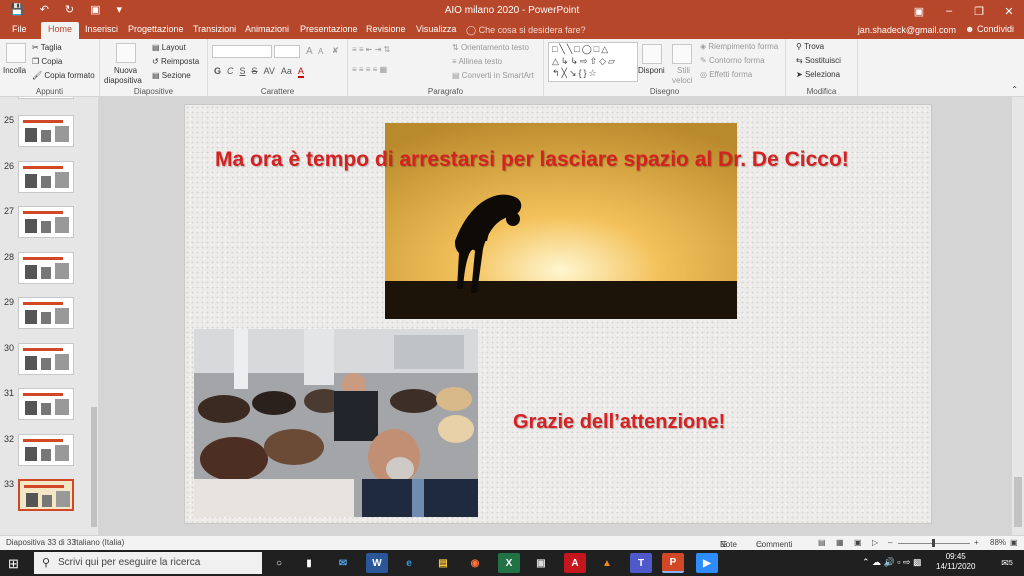  Describe the element at coordinates (171, 75) in the screenshot. I see `section-button: ▤ Sezione` at that location.